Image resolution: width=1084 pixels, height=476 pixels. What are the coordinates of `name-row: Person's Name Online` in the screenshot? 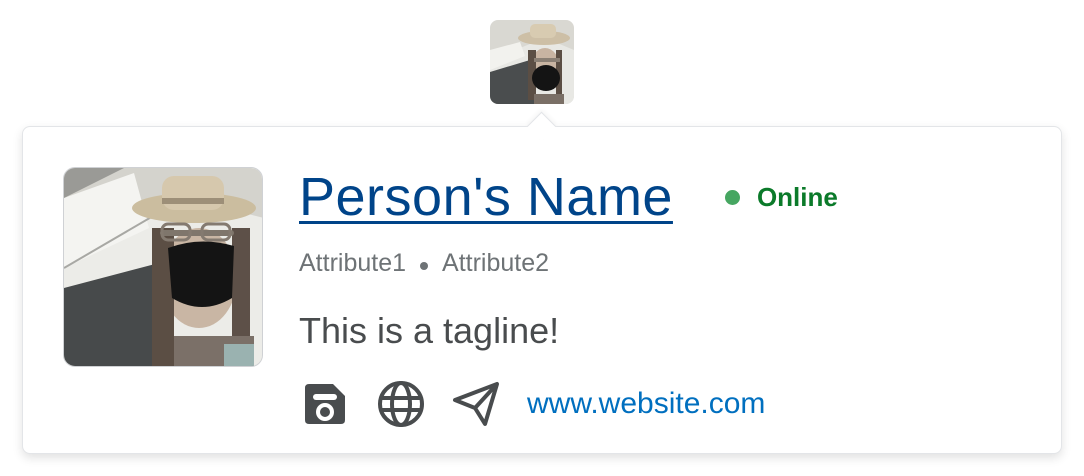 It's located at (568, 197).